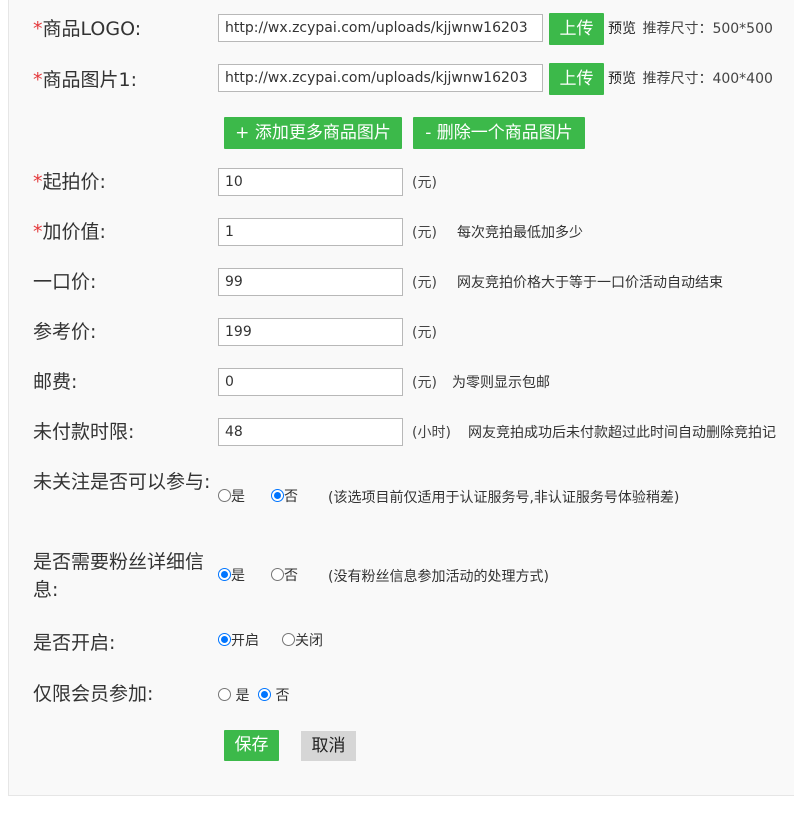  Describe the element at coordinates (251, 745) in the screenshot. I see `save-button: 保存` at that location.